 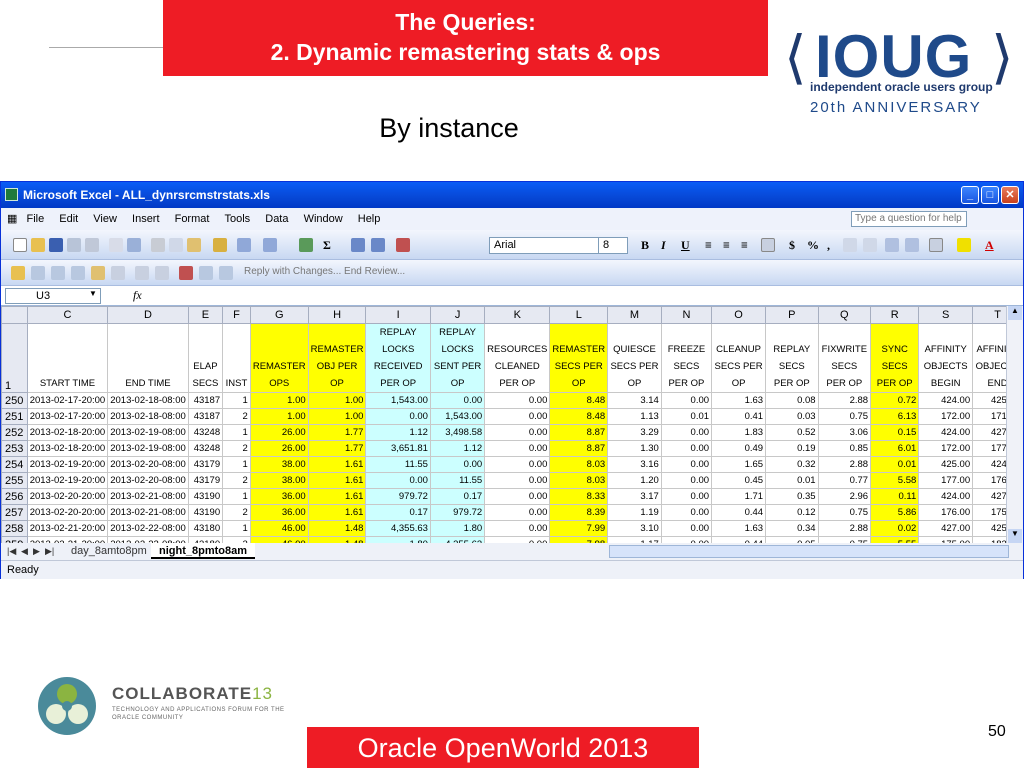 What do you see at coordinates (946, 448) in the screenshot?
I see `table-cell: 172.00` at bounding box center [946, 448].